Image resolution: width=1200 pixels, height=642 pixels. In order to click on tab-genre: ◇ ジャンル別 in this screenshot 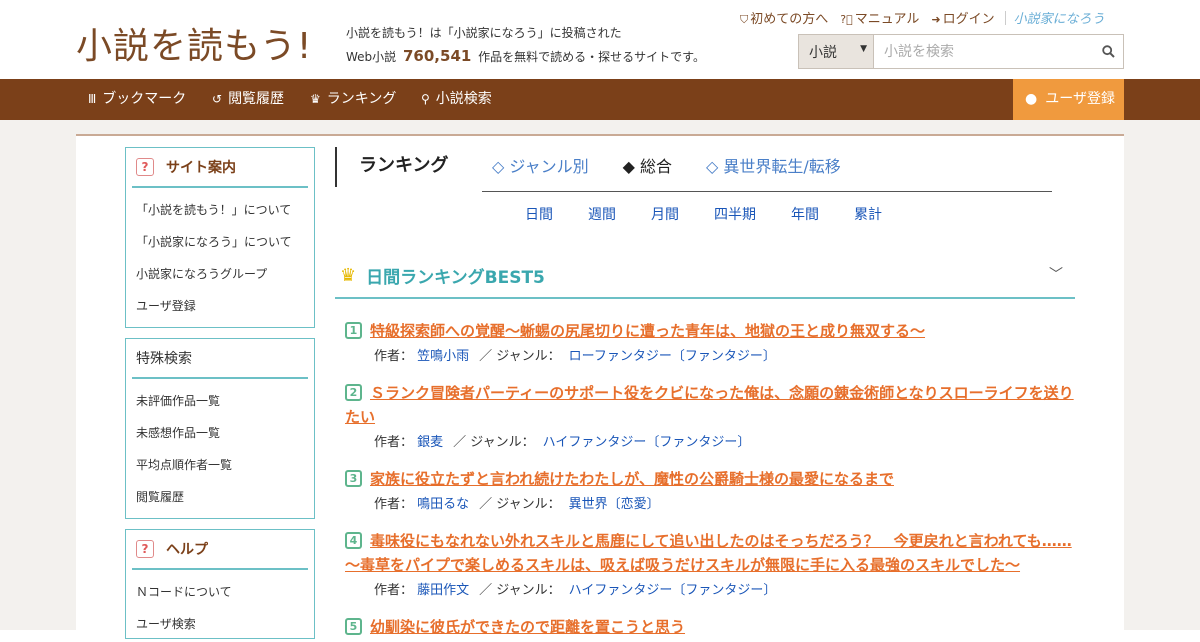, I will do `click(540, 169)`.